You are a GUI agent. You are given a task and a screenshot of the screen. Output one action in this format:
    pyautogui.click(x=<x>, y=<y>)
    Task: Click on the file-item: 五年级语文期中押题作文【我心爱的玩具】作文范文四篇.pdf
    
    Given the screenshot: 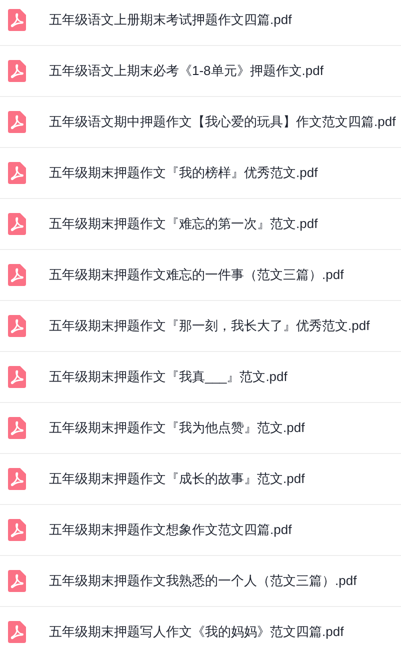 What is the action you would take?
    pyautogui.click(x=200, y=122)
    